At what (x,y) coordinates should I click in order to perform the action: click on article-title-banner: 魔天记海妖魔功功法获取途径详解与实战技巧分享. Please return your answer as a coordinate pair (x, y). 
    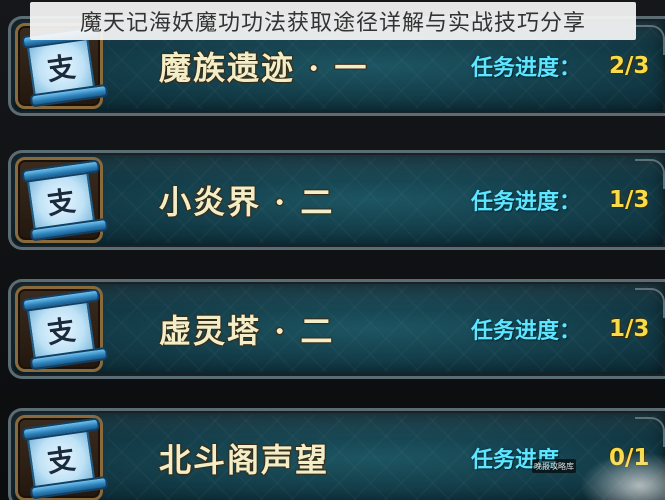
    Looking at the image, I should click on (333, 21).